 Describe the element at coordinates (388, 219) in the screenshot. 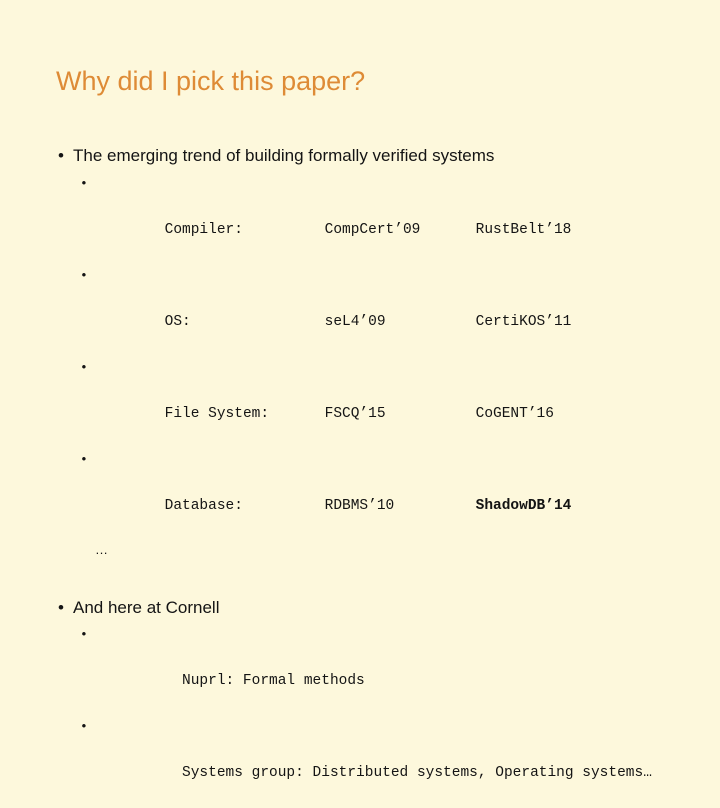

I see `list-item: • Compiler: CompCert’09 RustBelt’18` at that location.